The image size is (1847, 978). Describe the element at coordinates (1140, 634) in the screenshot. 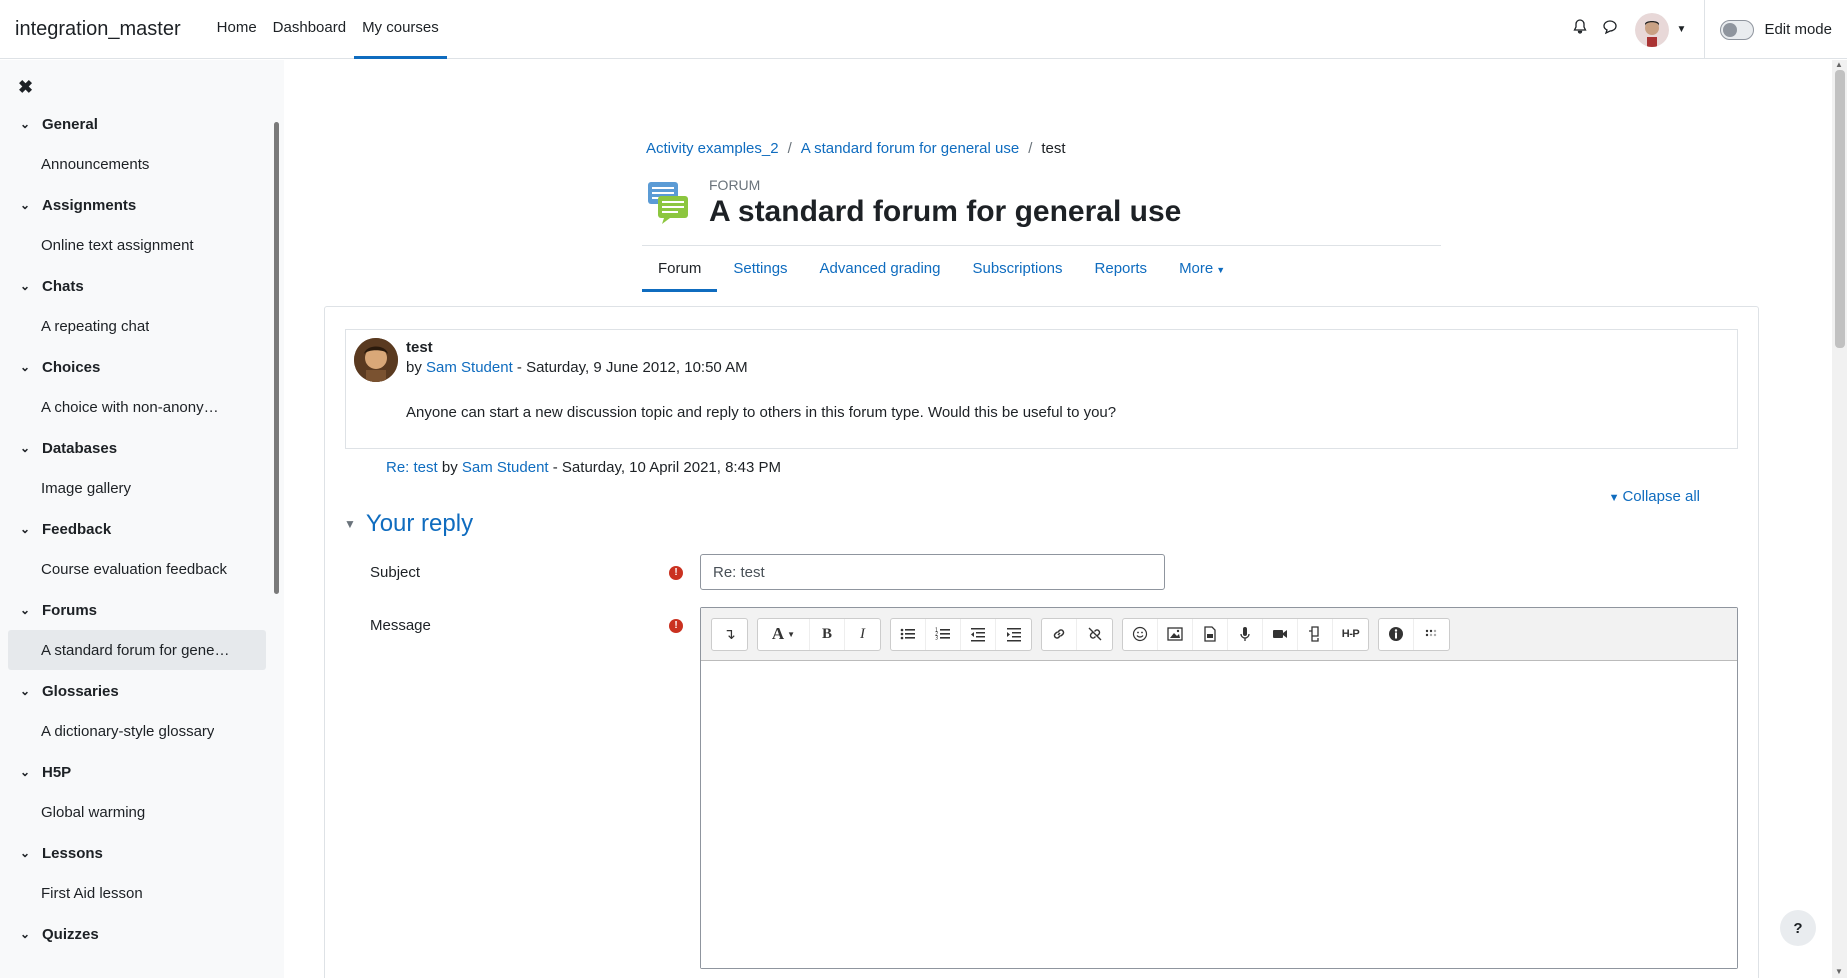

I see `emoji-icon` at that location.